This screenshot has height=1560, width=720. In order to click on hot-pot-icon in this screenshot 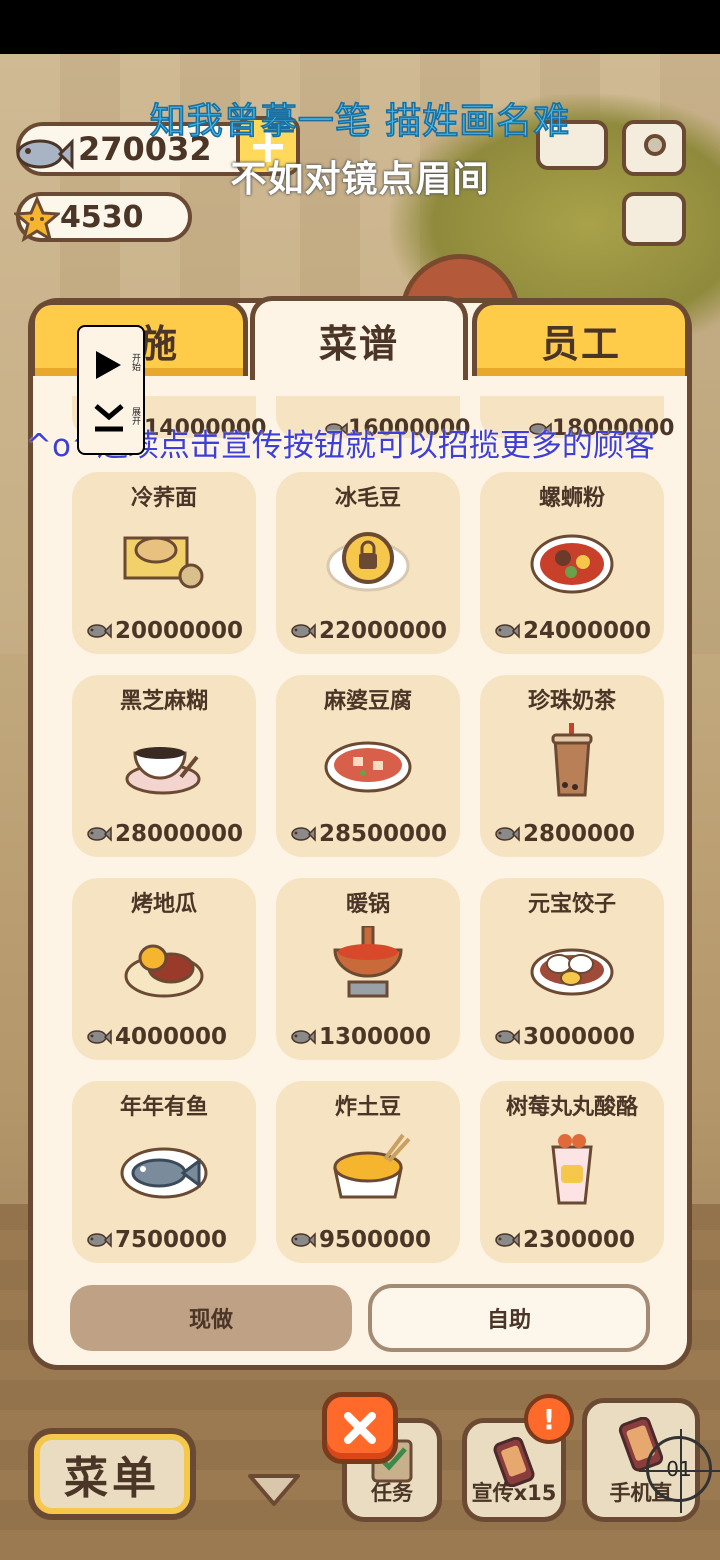, I will do `click(368, 963)`.